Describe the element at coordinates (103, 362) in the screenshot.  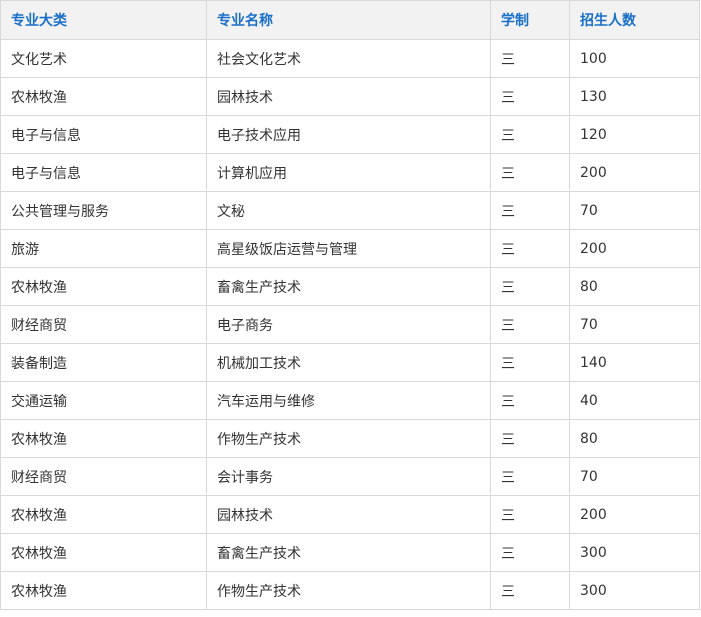
I see `cell-major-category: 装备制造` at that location.